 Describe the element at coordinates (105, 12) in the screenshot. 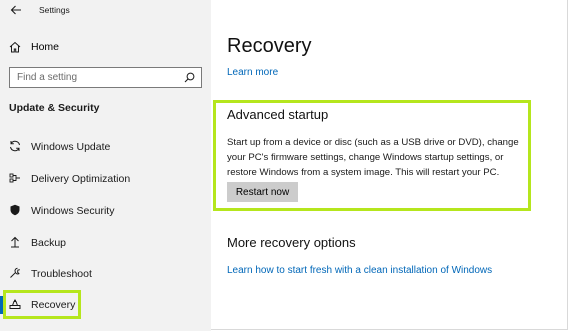

I see `title-bar: Settings` at that location.